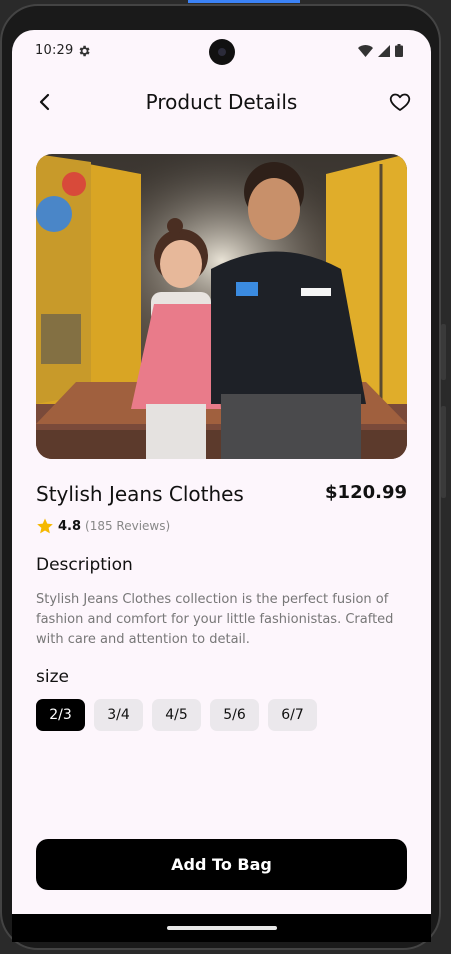 The width and height of the screenshot is (451, 954). What do you see at coordinates (45, 526) in the screenshot?
I see `star-icon` at bounding box center [45, 526].